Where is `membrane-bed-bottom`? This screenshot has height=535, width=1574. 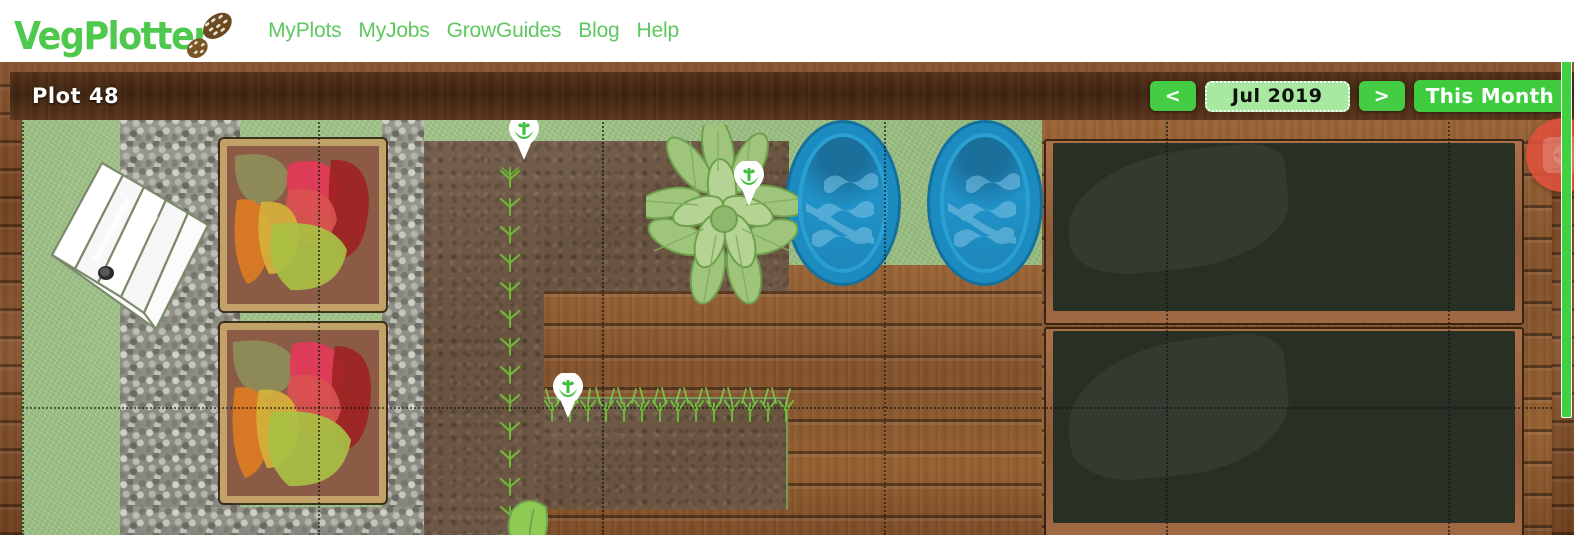 membrane-bed-bottom is located at coordinates (1284, 431).